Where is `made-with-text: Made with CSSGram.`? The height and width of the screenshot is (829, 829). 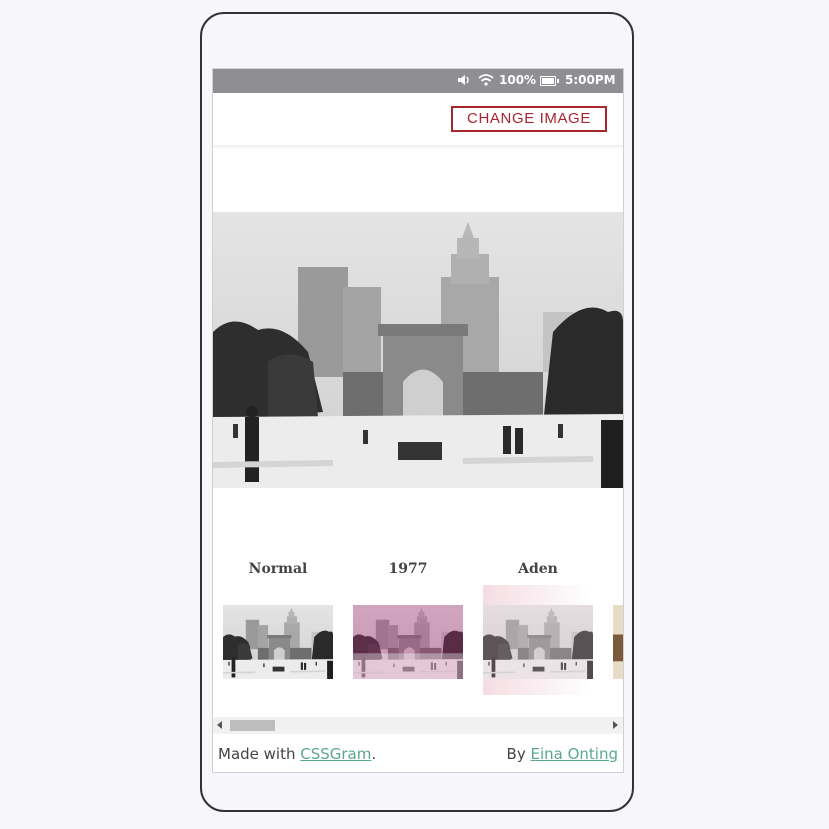
made-with-text: Made with CSSGram. is located at coordinates (297, 754).